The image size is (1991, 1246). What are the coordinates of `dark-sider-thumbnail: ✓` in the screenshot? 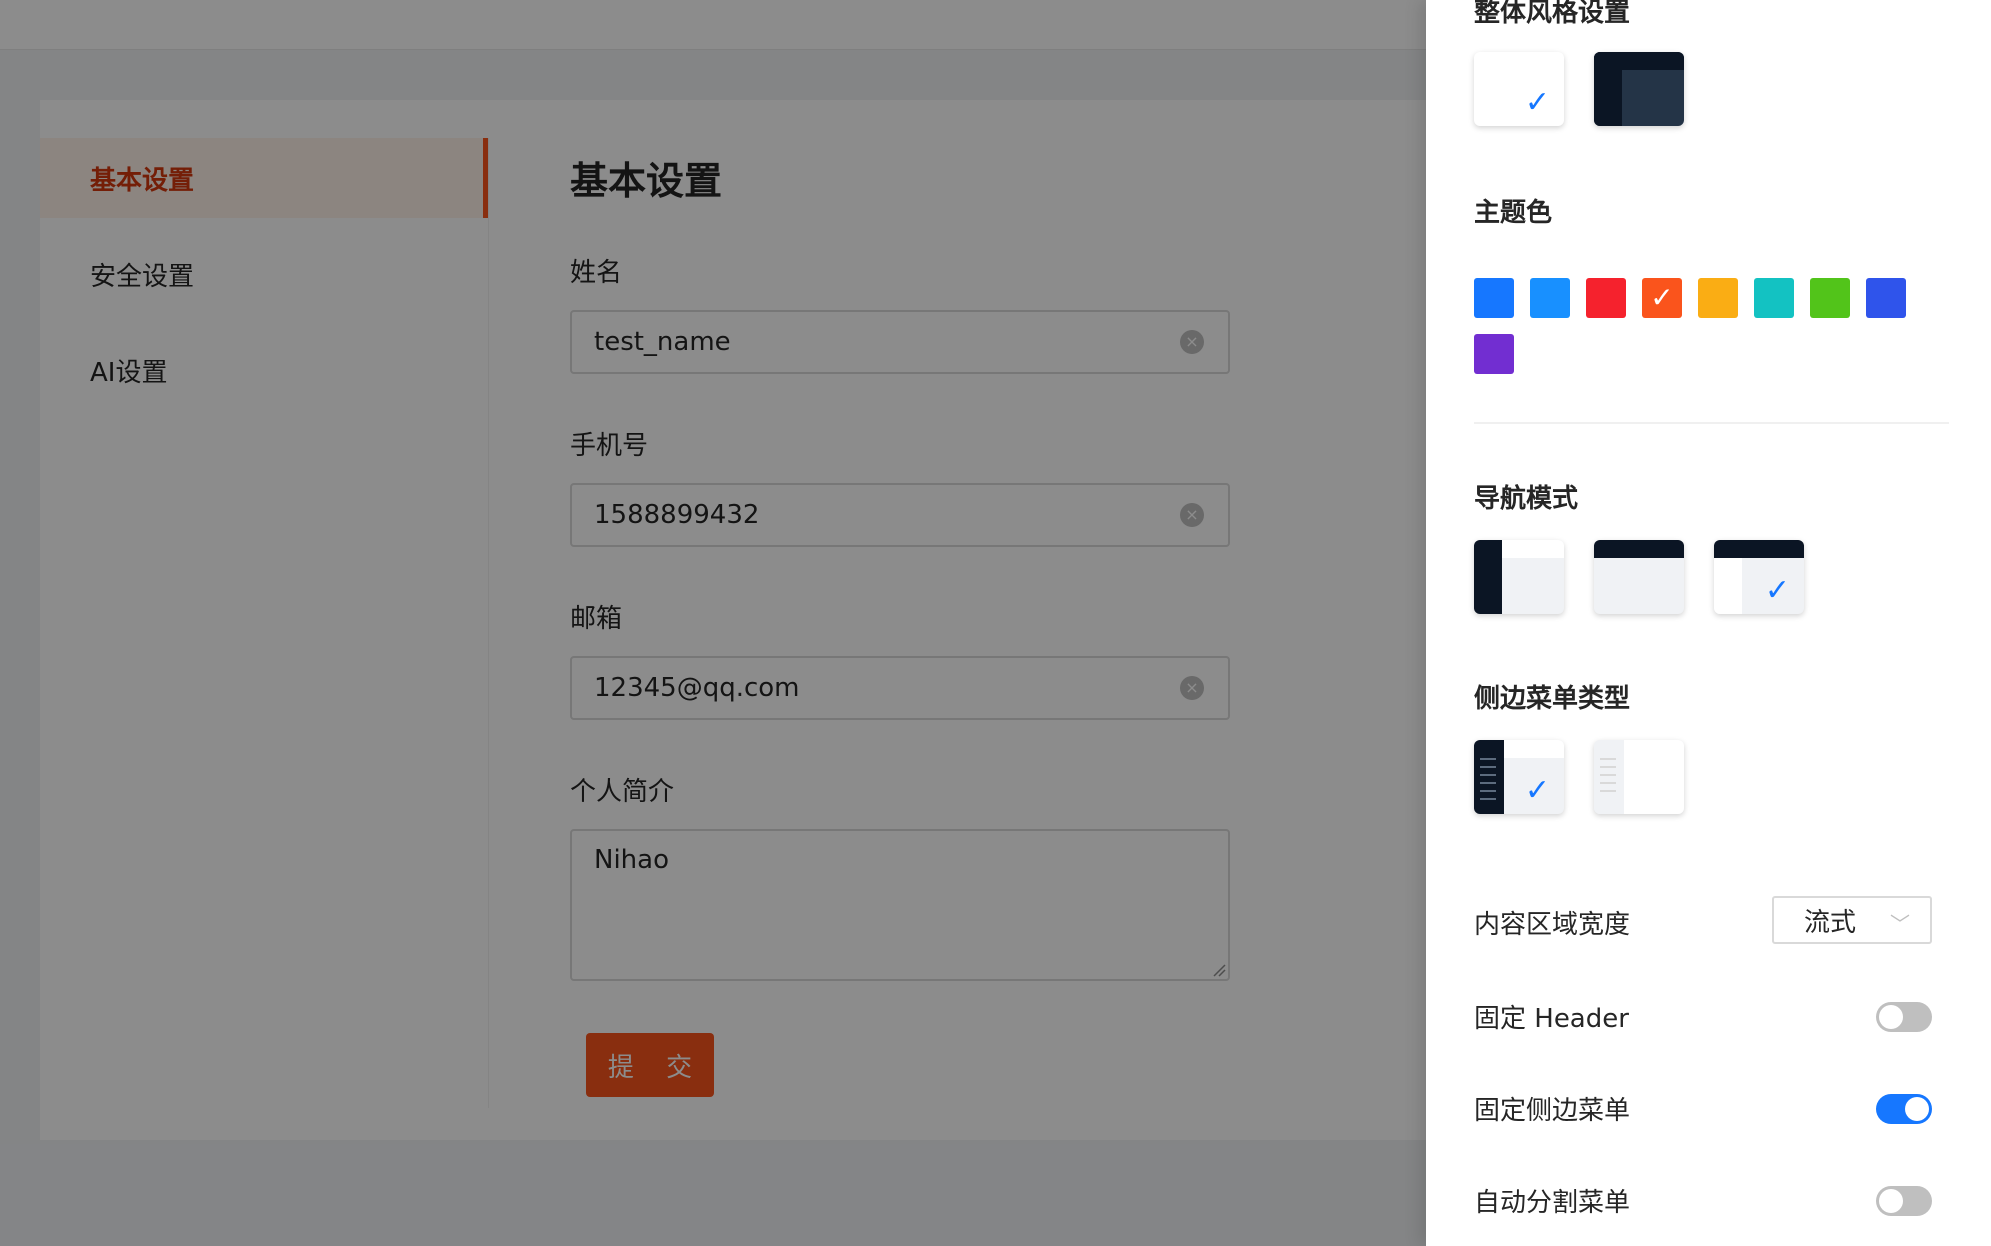 It's located at (1519, 777).